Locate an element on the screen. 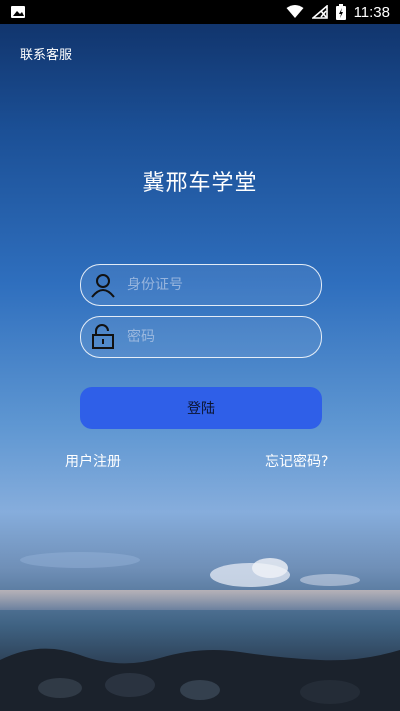 Image resolution: width=400 pixels, height=711 pixels. user-icon is located at coordinates (103, 285).